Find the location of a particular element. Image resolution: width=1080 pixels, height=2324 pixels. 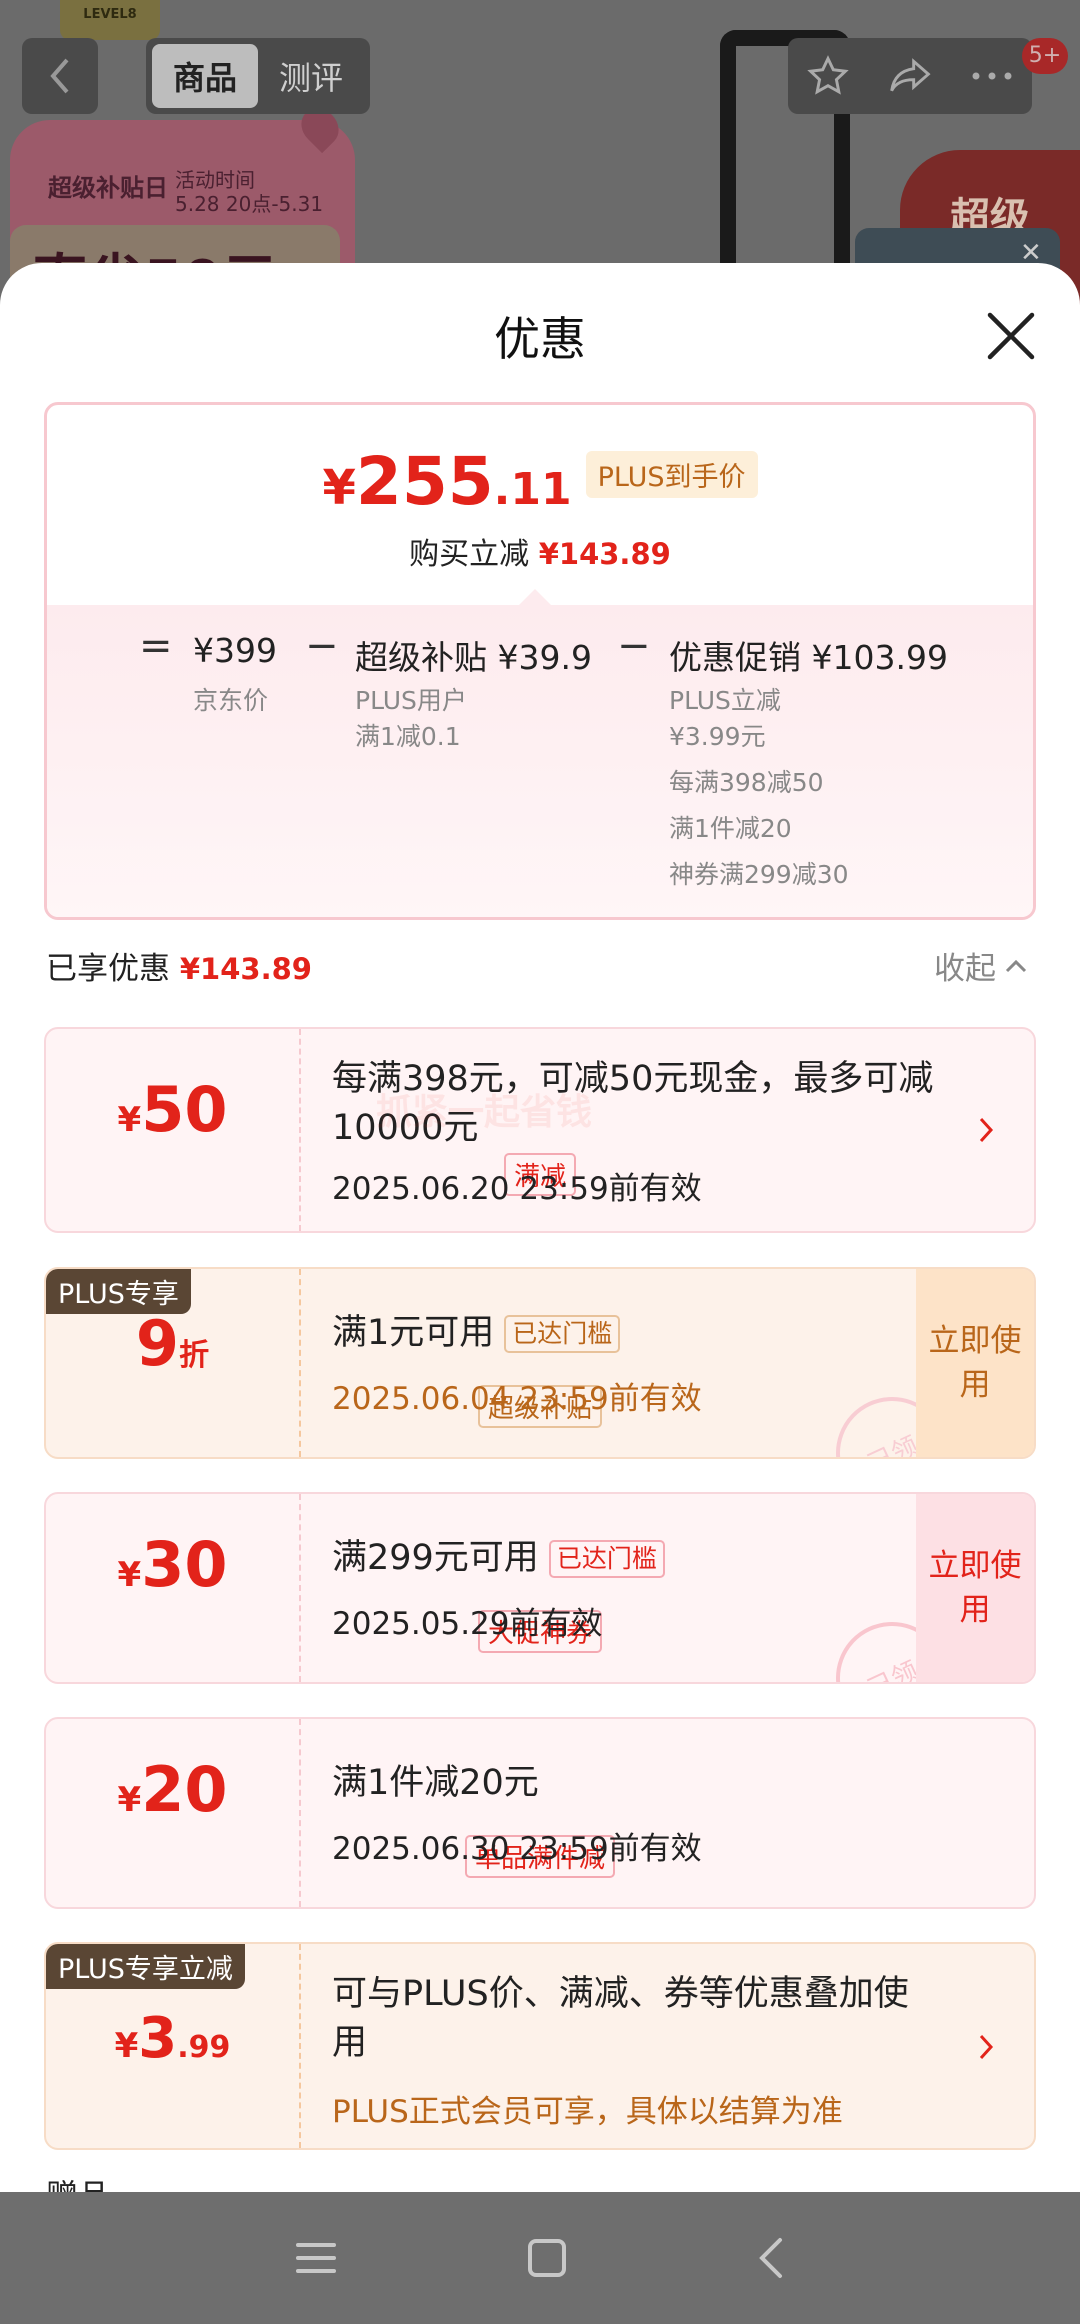

enjoyed-label: 已享优惠 is located at coordinates (108, 969).